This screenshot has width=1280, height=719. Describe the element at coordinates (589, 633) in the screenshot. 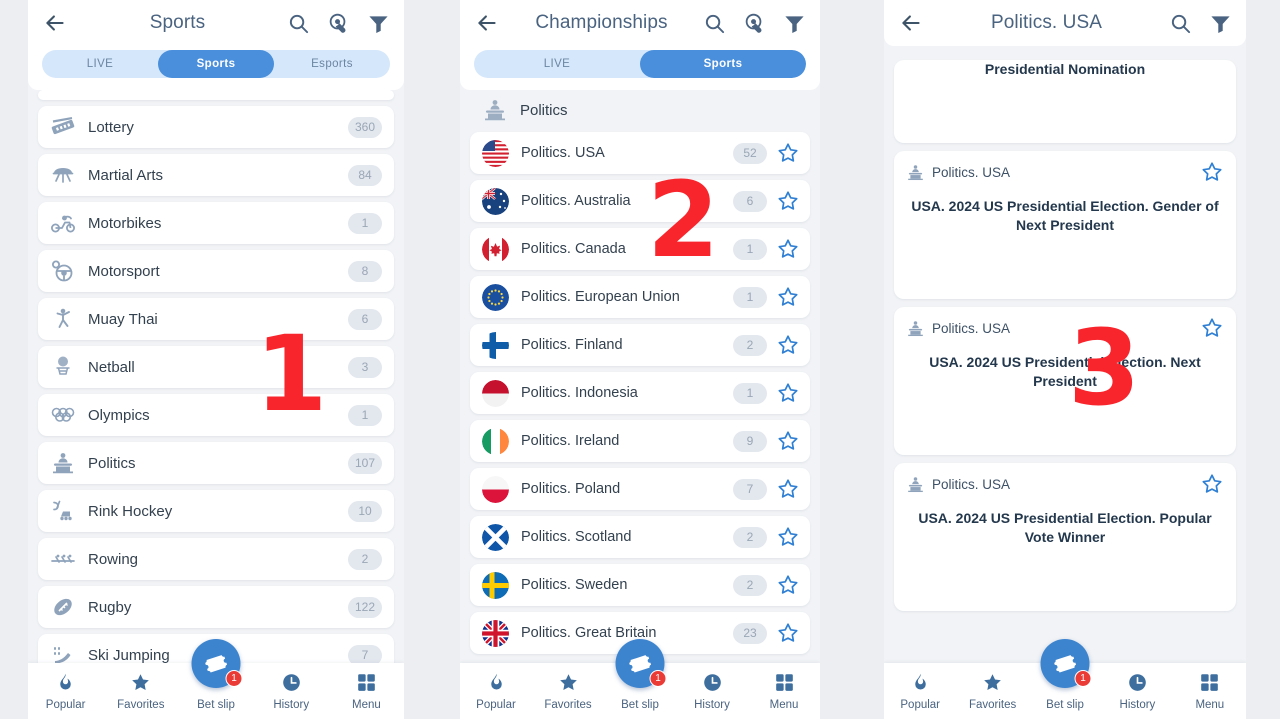

I see `list-item-label: Politics. Great Britain` at that location.